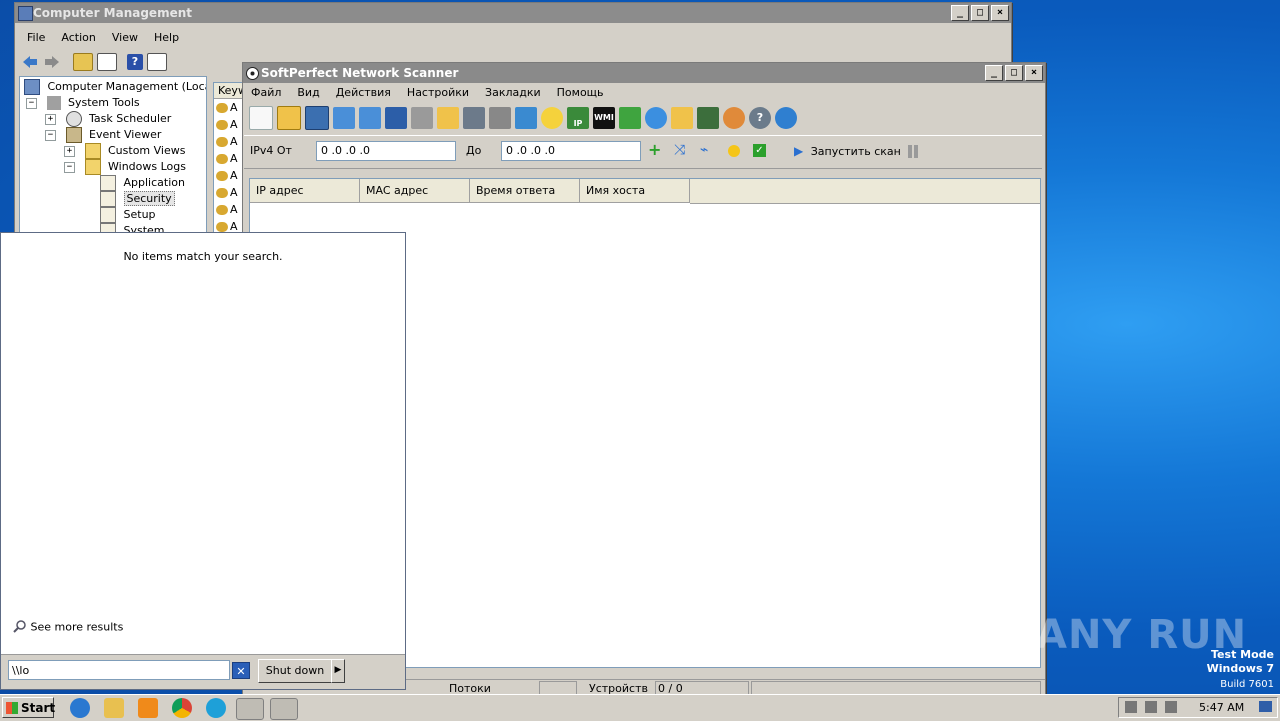  Describe the element at coordinates (708, 118) in the screenshot. I see `traffic-monitor-icon` at that location.